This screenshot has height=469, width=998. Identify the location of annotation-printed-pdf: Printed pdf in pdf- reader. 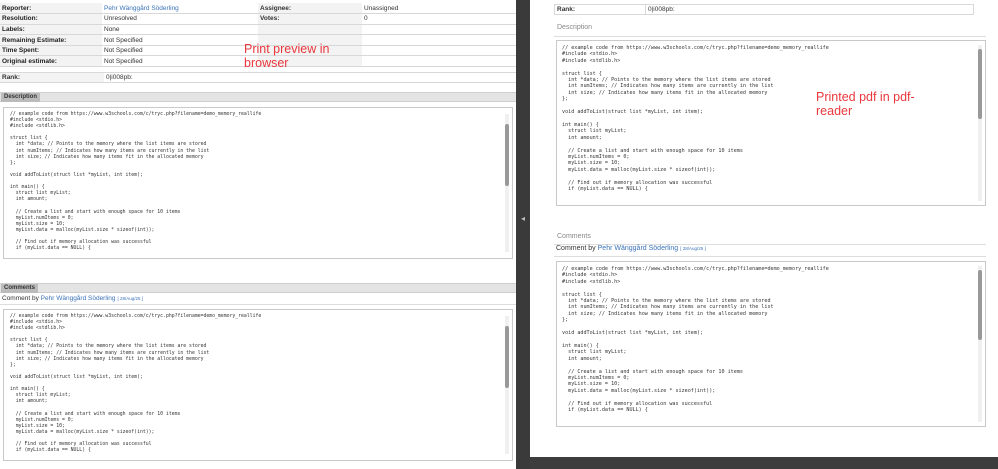
(865, 104).